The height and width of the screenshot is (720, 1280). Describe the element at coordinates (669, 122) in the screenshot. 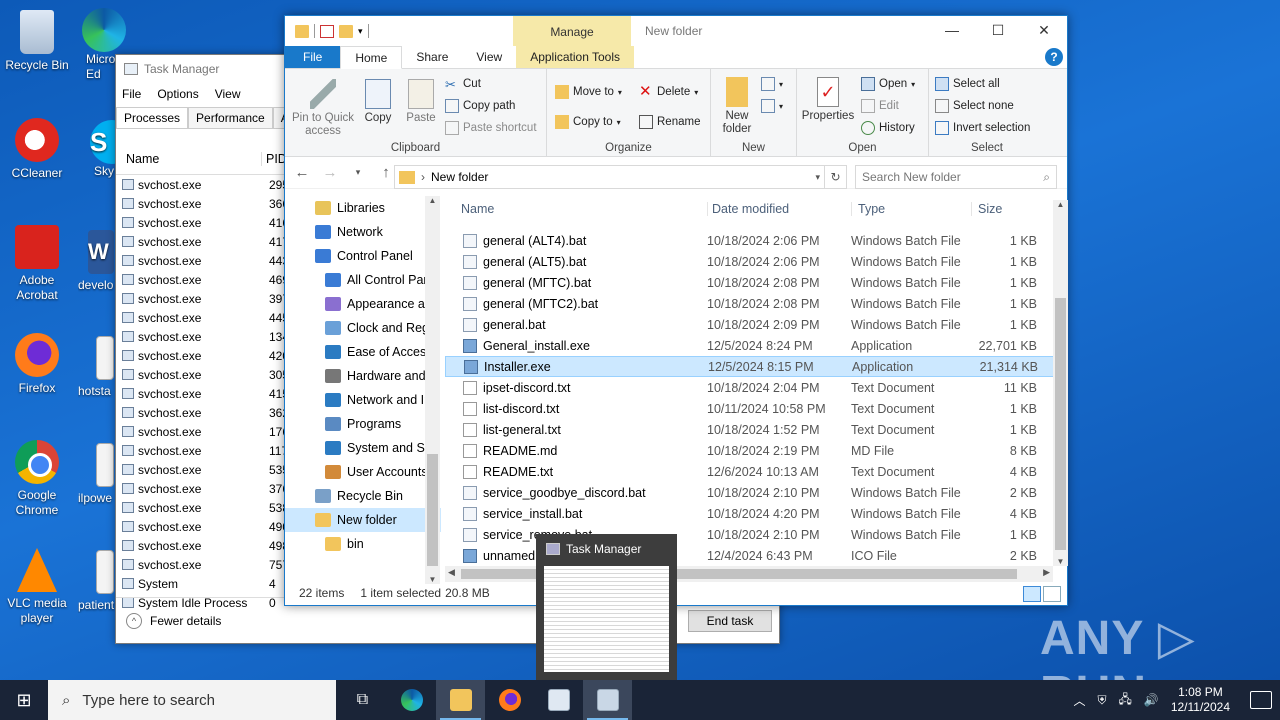

I see `rename-button: Rename` at that location.